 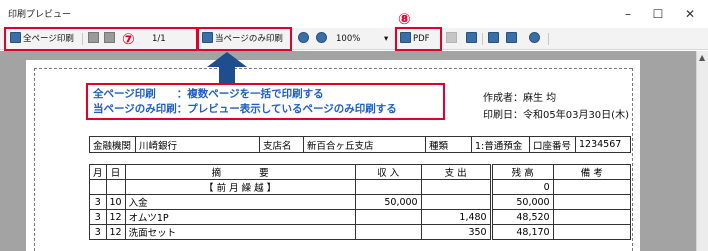 I want to click on callout-number-8: ⑧, so click(x=404, y=19).